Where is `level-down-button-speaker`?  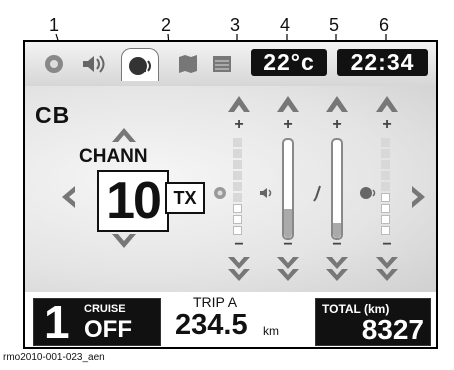
level-down-button-speaker is located at coordinates (288, 269).